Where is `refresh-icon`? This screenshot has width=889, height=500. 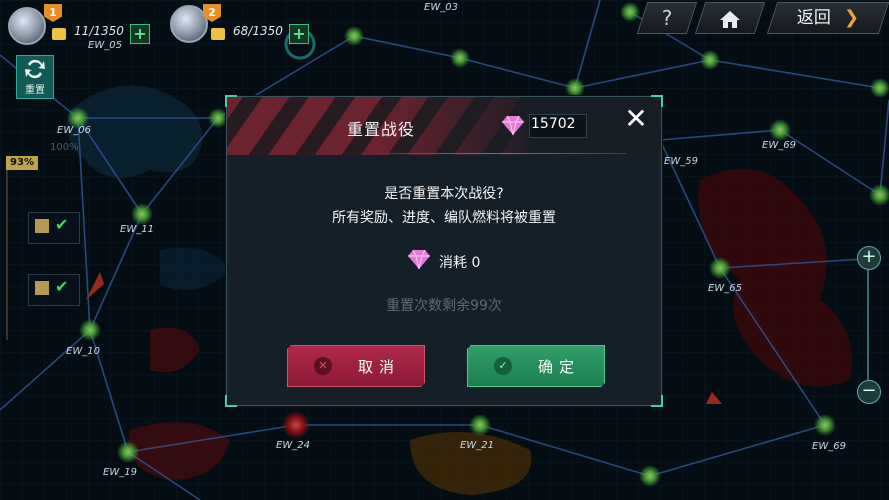
refresh-icon is located at coordinates (35, 69).